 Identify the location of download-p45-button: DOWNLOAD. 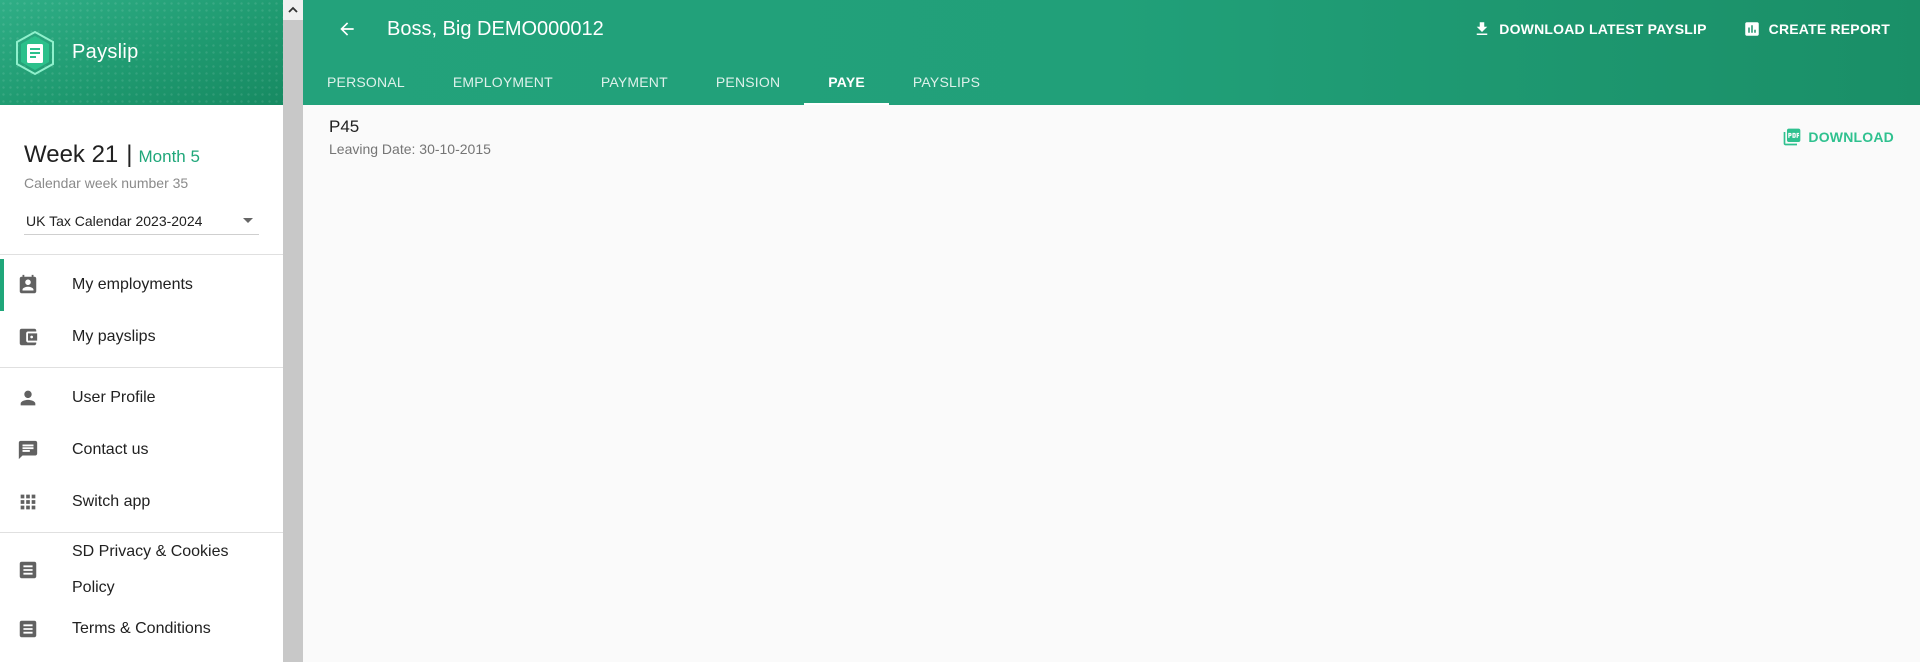
(1838, 137).